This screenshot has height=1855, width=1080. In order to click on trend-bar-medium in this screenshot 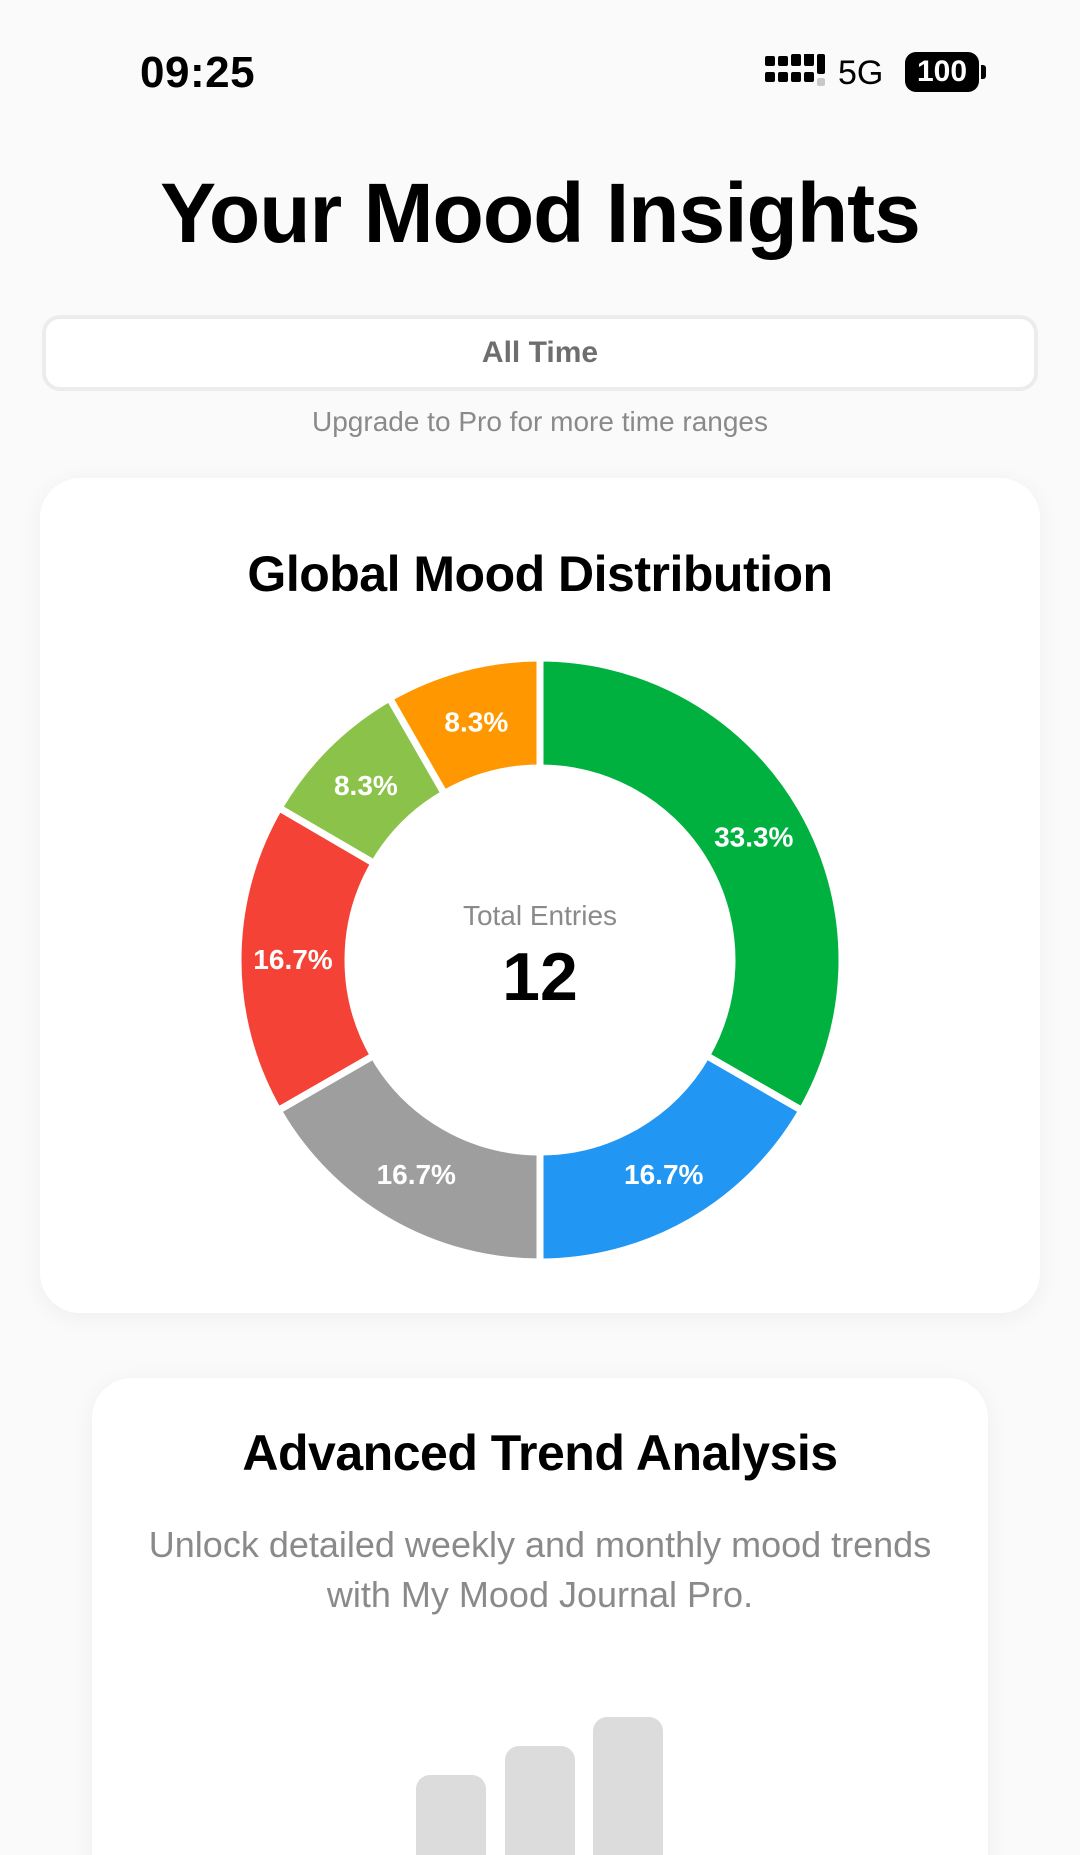, I will do `click(540, 1800)`.